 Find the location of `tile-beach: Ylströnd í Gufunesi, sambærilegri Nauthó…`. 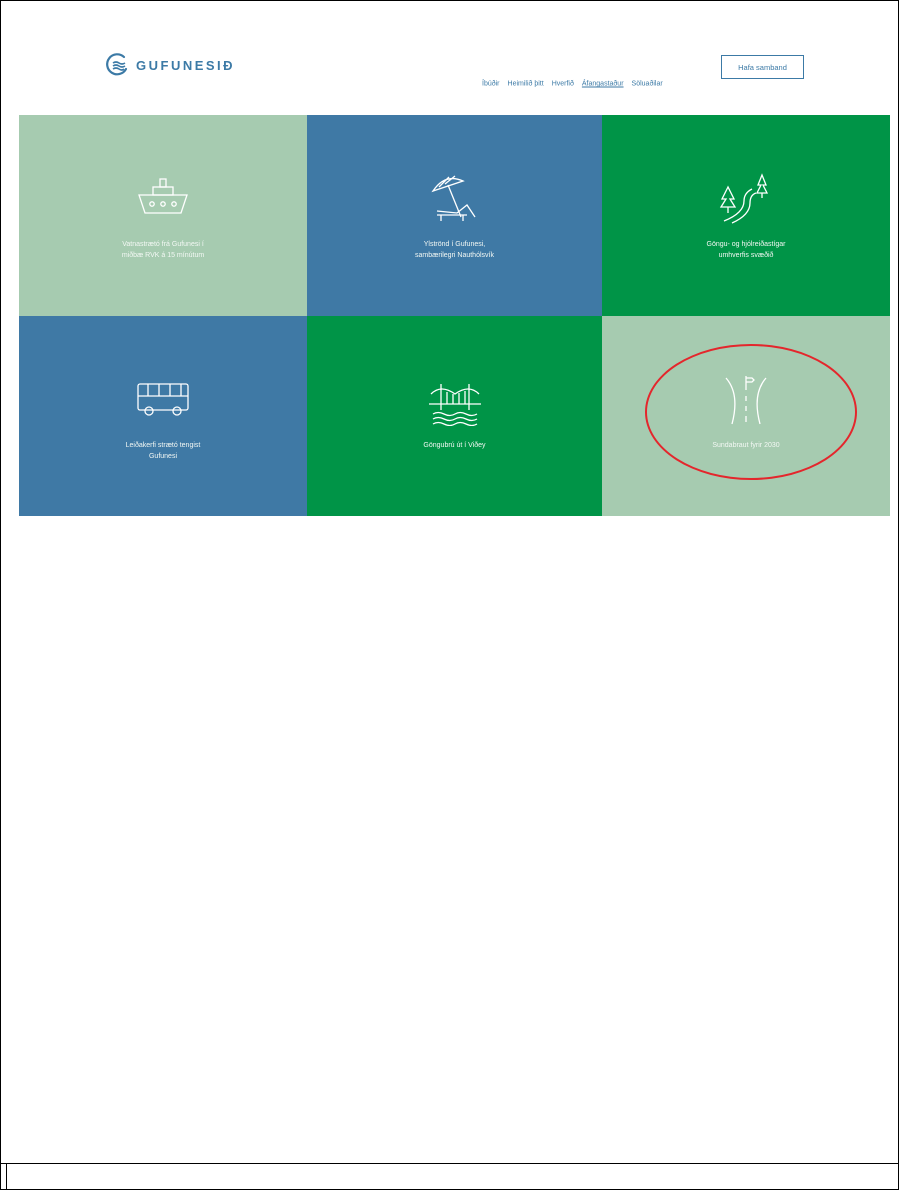

tile-beach: Ylströnd í Gufunesi, sambærilegri Nauthó… is located at coordinates (454, 215).